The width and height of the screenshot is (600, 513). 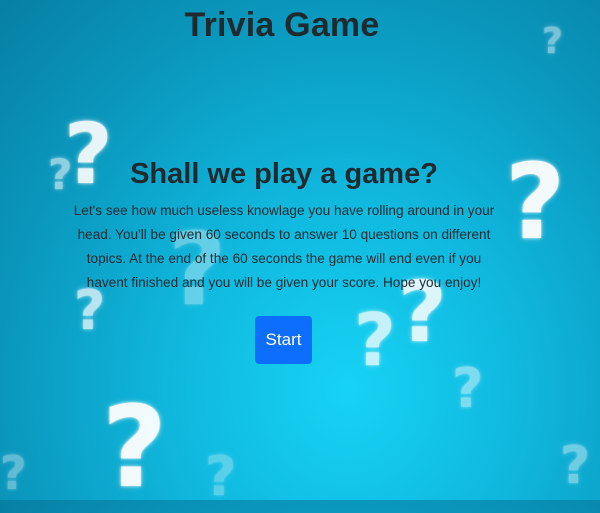 I want to click on start-button: Start, so click(x=283, y=340).